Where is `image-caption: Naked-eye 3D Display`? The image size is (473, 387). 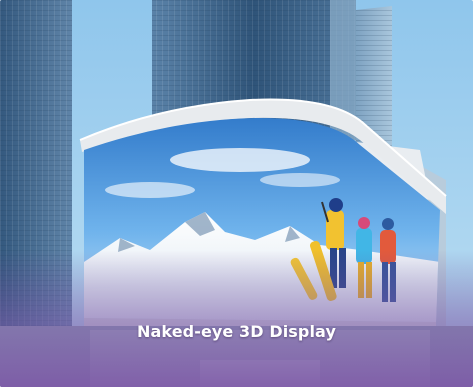 image-caption: Naked-eye 3D Display is located at coordinates (236, 331).